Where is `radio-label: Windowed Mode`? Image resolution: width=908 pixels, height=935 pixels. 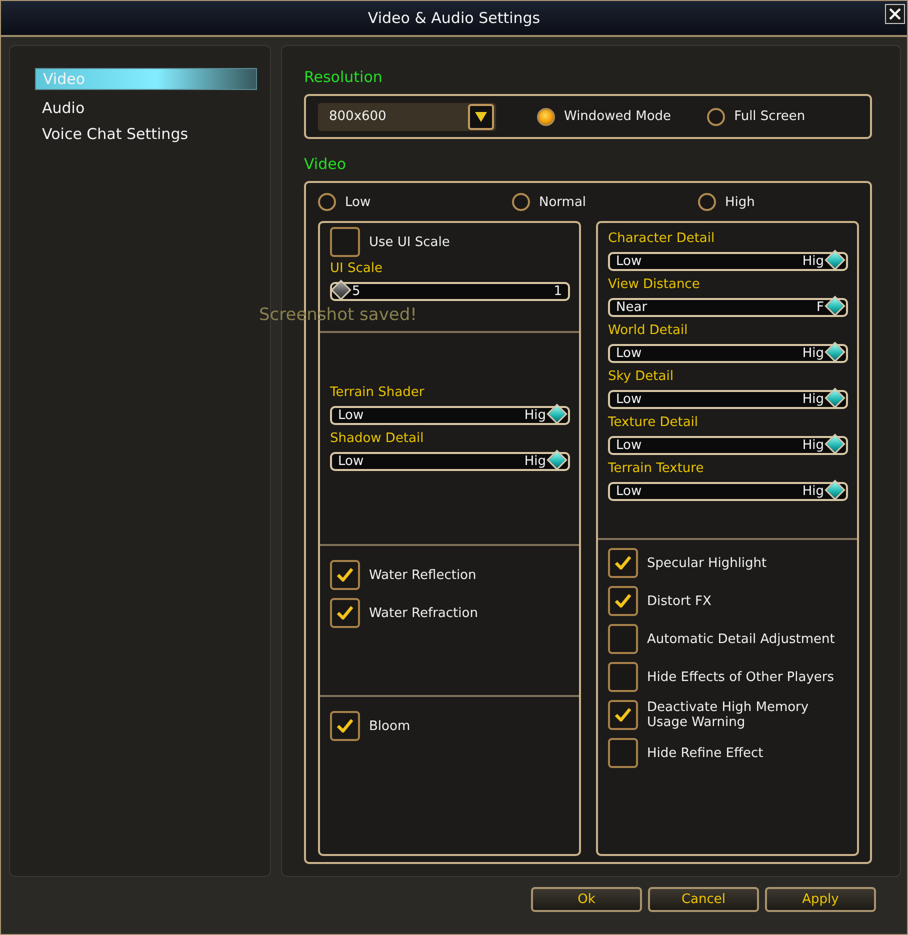 radio-label: Windowed Mode is located at coordinates (618, 116).